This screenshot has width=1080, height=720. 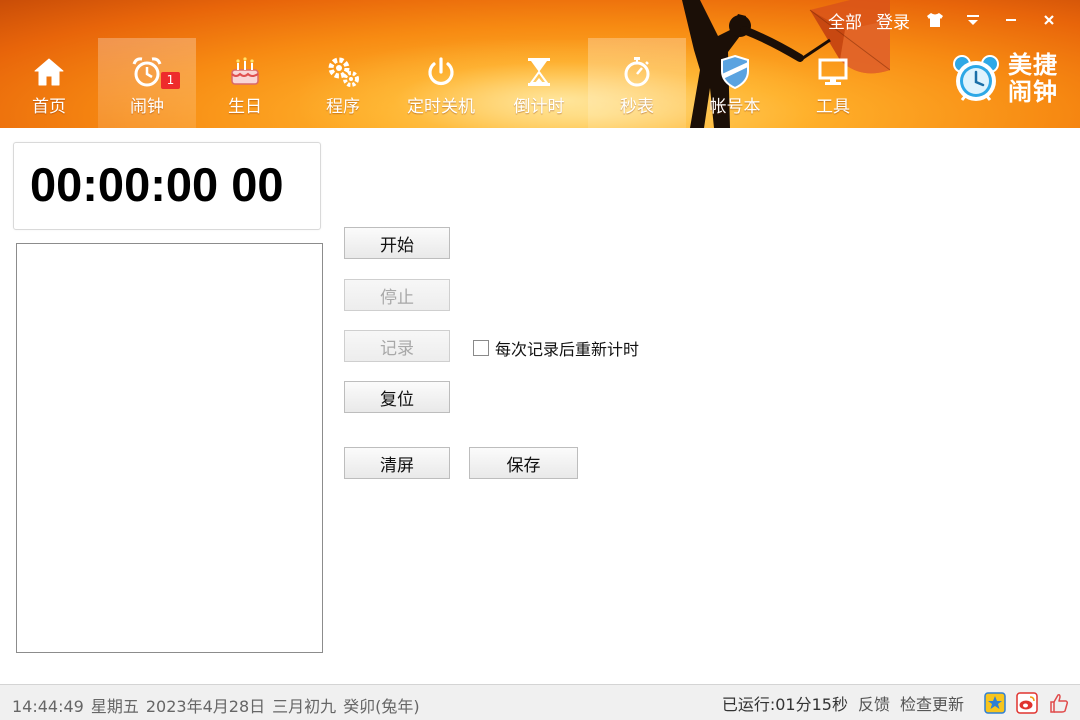 I want to click on nav-item-home: 首页, so click(x=49, y=83).